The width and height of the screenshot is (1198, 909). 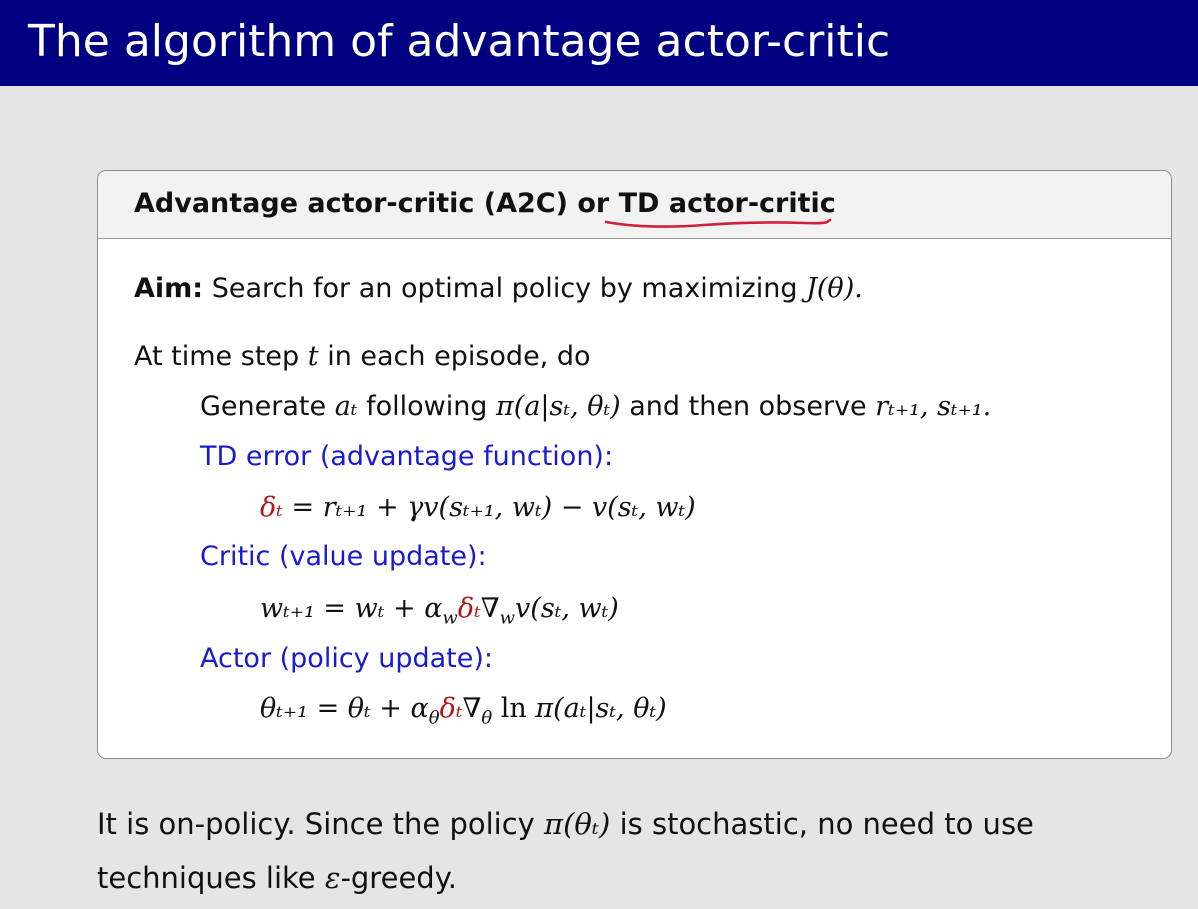 What do you see at coordinates (316, 824) in the screenshot?
I see `footer-text-1: It is on-policy. Since the policy` at bounding box center [316, 824].